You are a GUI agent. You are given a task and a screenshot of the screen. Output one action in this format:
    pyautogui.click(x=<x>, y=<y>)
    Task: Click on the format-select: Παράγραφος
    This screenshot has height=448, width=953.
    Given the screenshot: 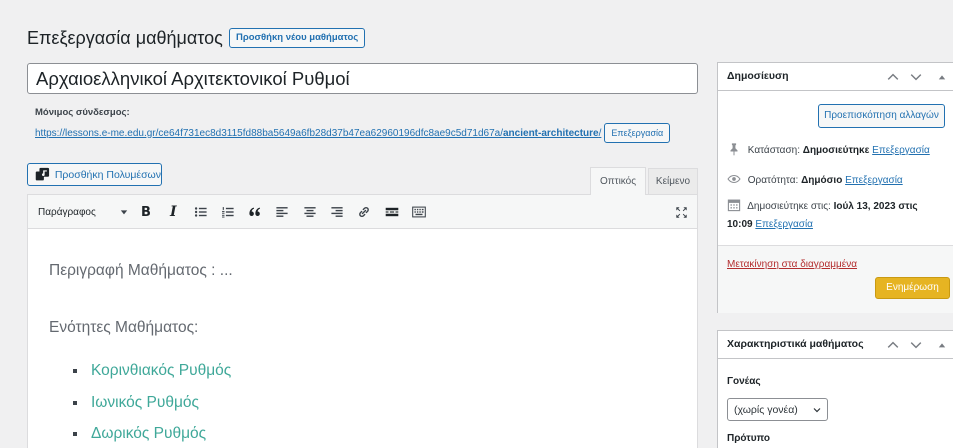 What is the action you would take?
    pyautogui.click(x=83, y=212)
    